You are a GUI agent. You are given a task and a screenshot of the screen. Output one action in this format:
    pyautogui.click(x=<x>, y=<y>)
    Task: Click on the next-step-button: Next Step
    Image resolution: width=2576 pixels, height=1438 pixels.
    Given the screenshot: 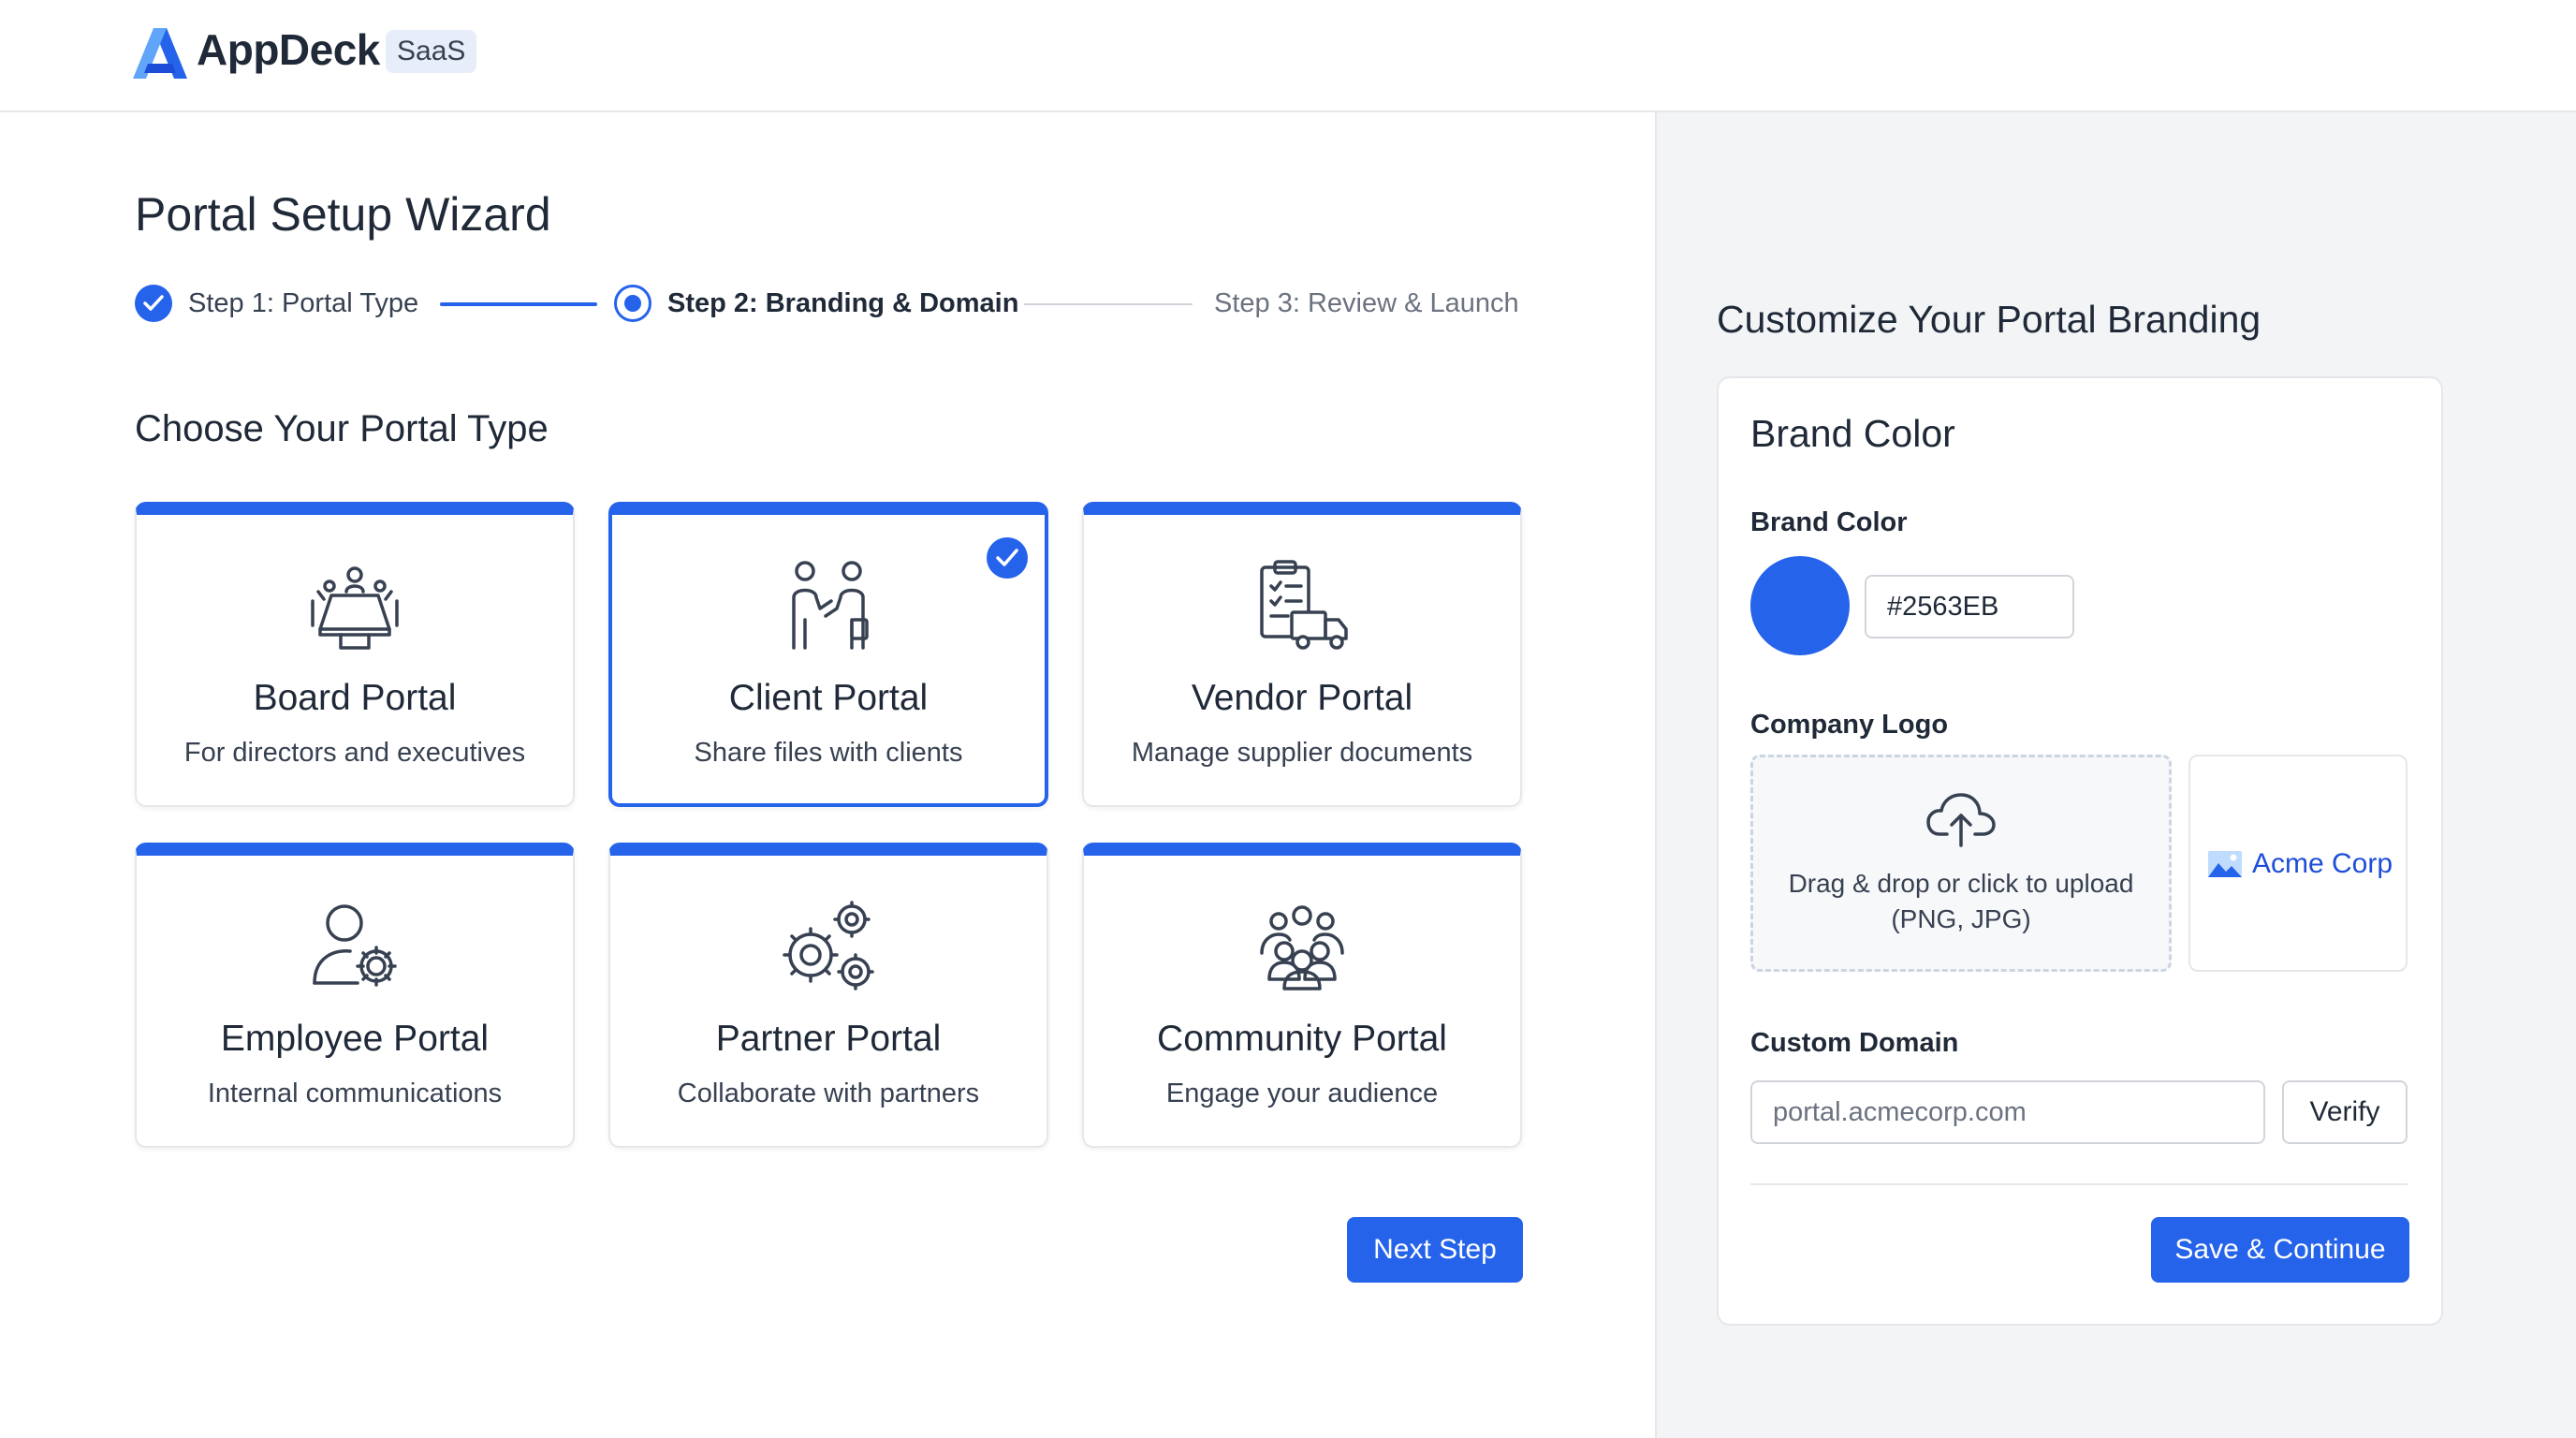 What is the action you would take?
    pyautogui.click(x=1435, y=1250)
    